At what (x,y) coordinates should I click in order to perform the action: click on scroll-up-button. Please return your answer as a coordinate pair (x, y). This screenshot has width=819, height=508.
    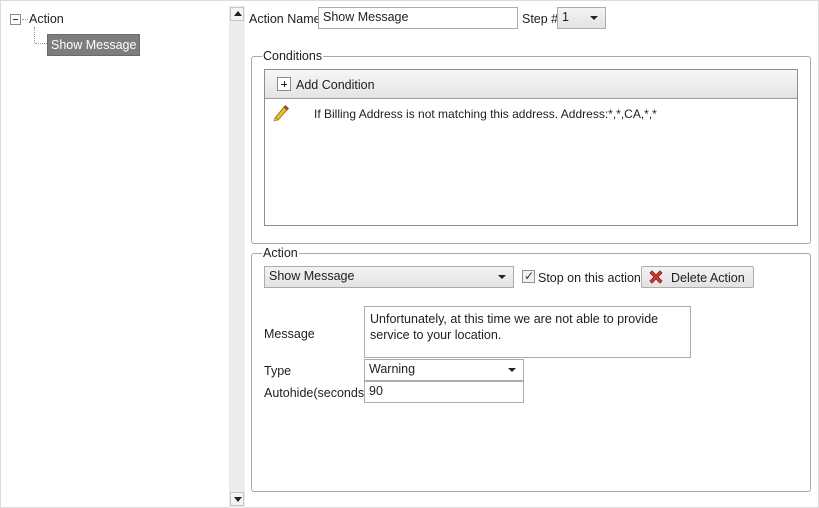
    Looking at the image, I should click on (237, 14).